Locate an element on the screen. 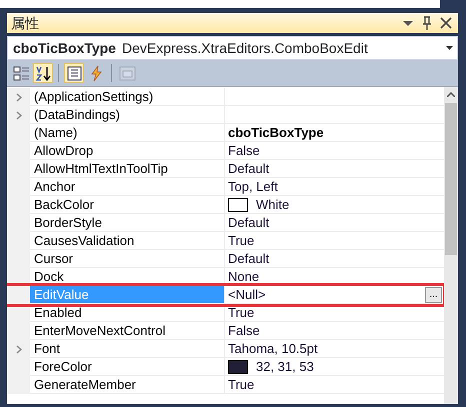 Image resolution: width=466 pixels, height=407 pixels. property-name: AllowHtmlTextInToolTip is located at coordinates (127, 169).